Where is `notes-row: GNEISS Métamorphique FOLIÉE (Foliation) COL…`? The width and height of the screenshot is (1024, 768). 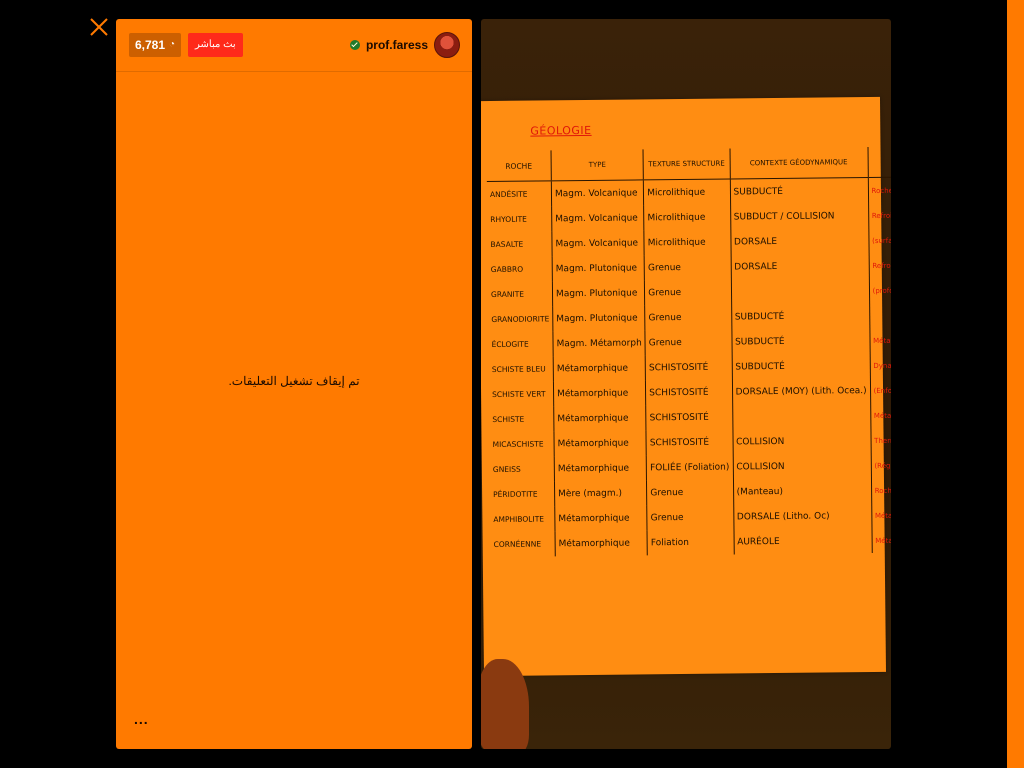 notes-row: GNEISS Métamorphique FOLIÉE (Foliation) COL… is located at coordinates (690, 466).